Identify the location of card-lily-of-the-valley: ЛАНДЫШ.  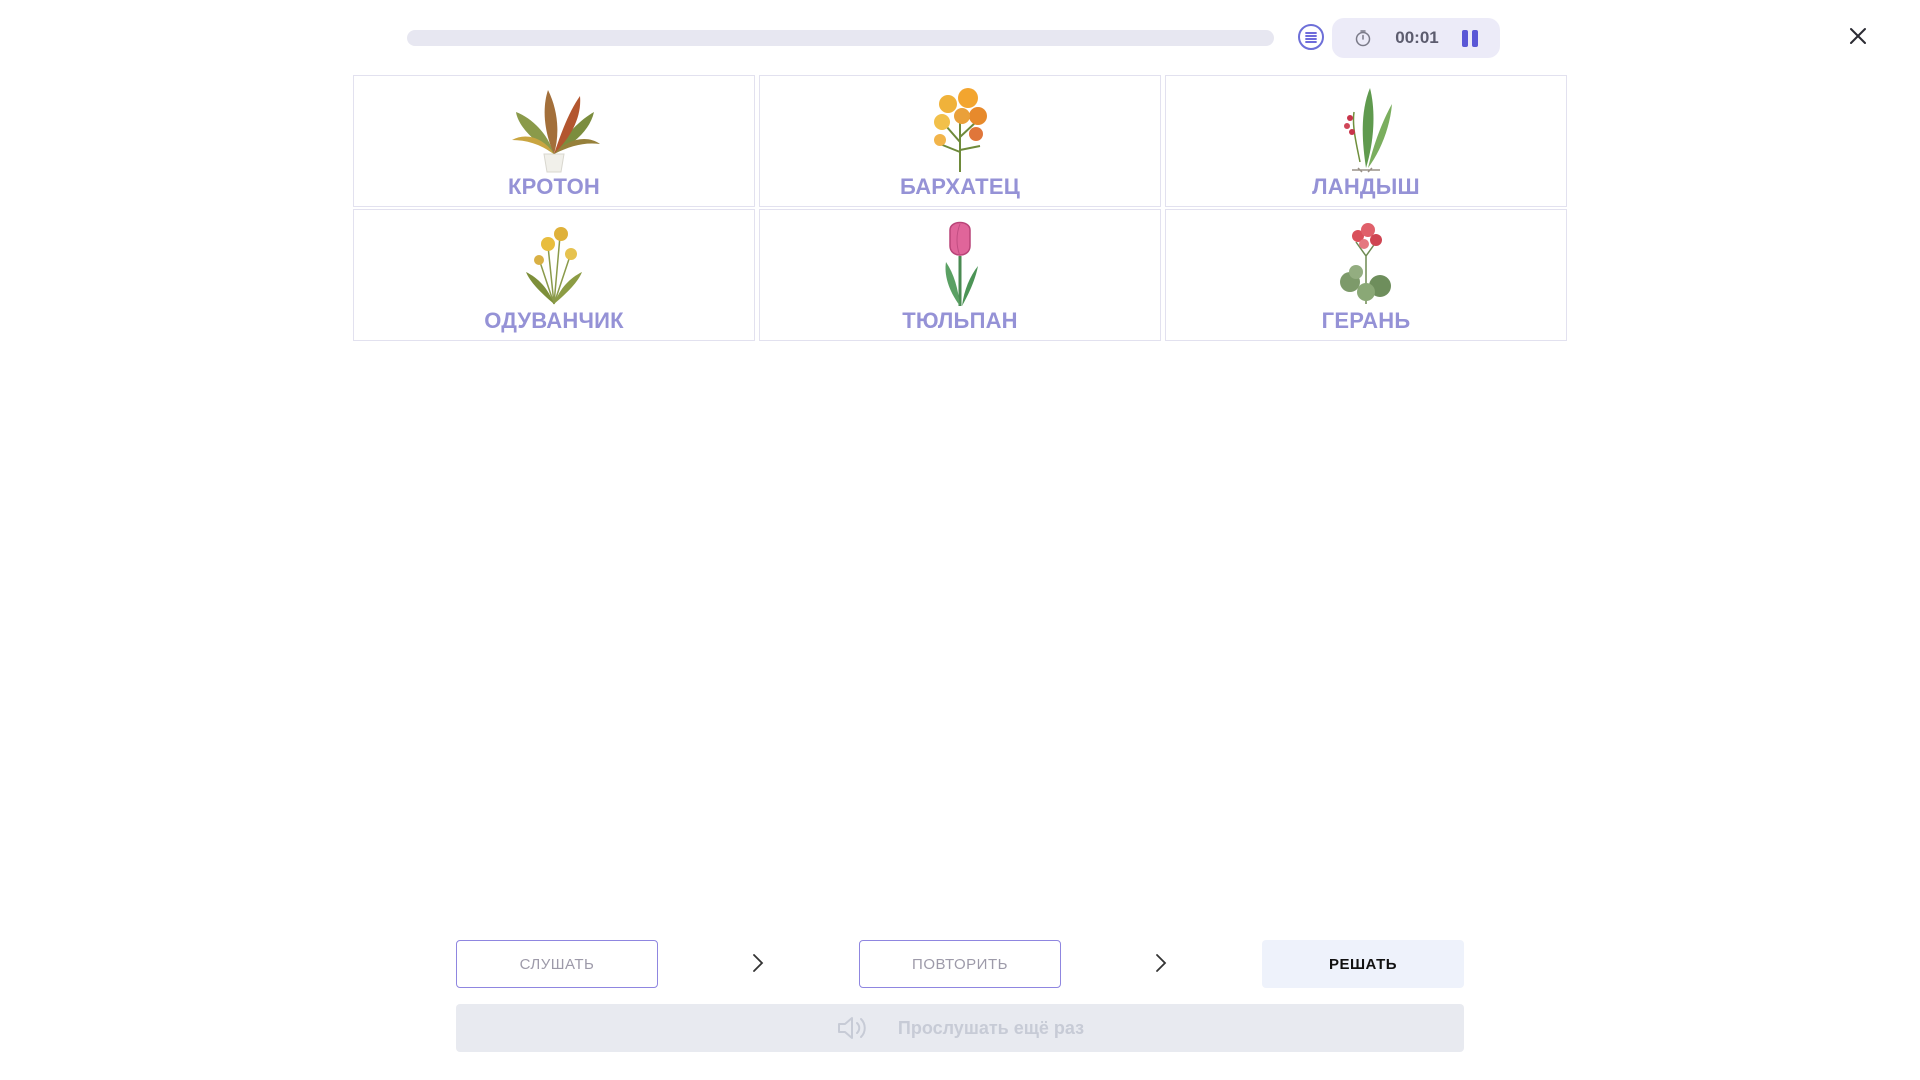
(1366, 141).